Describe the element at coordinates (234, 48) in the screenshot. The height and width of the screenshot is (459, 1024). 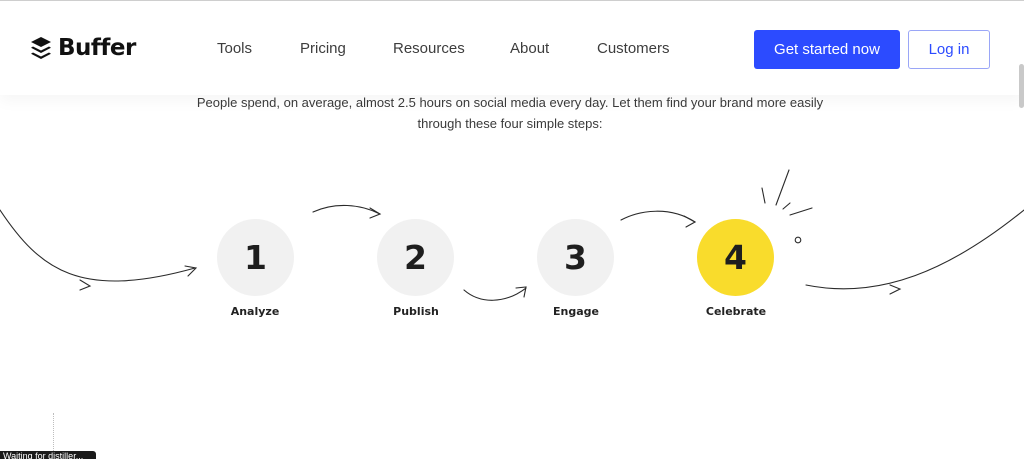
I see `nav-item-tools: Tools` at that location.